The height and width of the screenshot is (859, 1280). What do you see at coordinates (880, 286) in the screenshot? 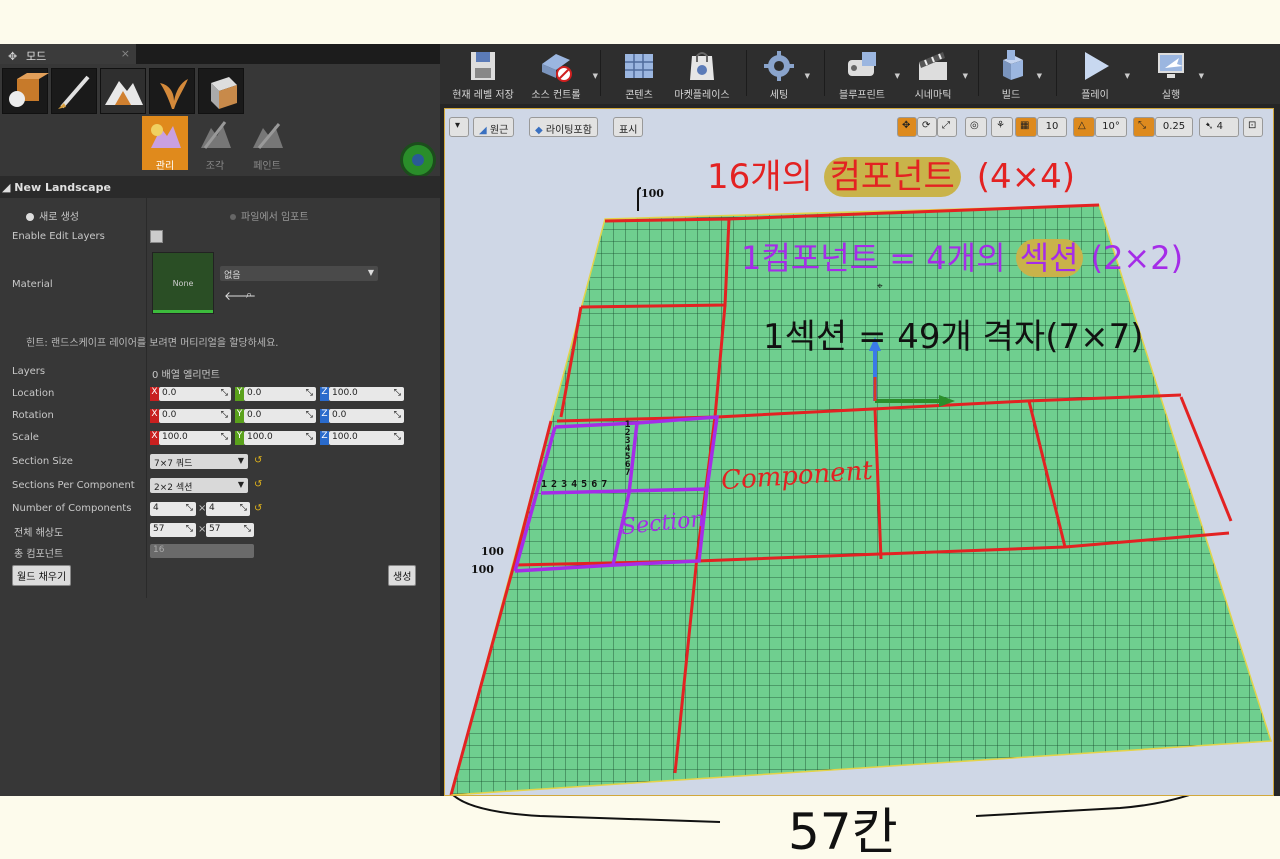
I see `mouse-cursor-icon: ⌖` at bounding box center [880, 286].